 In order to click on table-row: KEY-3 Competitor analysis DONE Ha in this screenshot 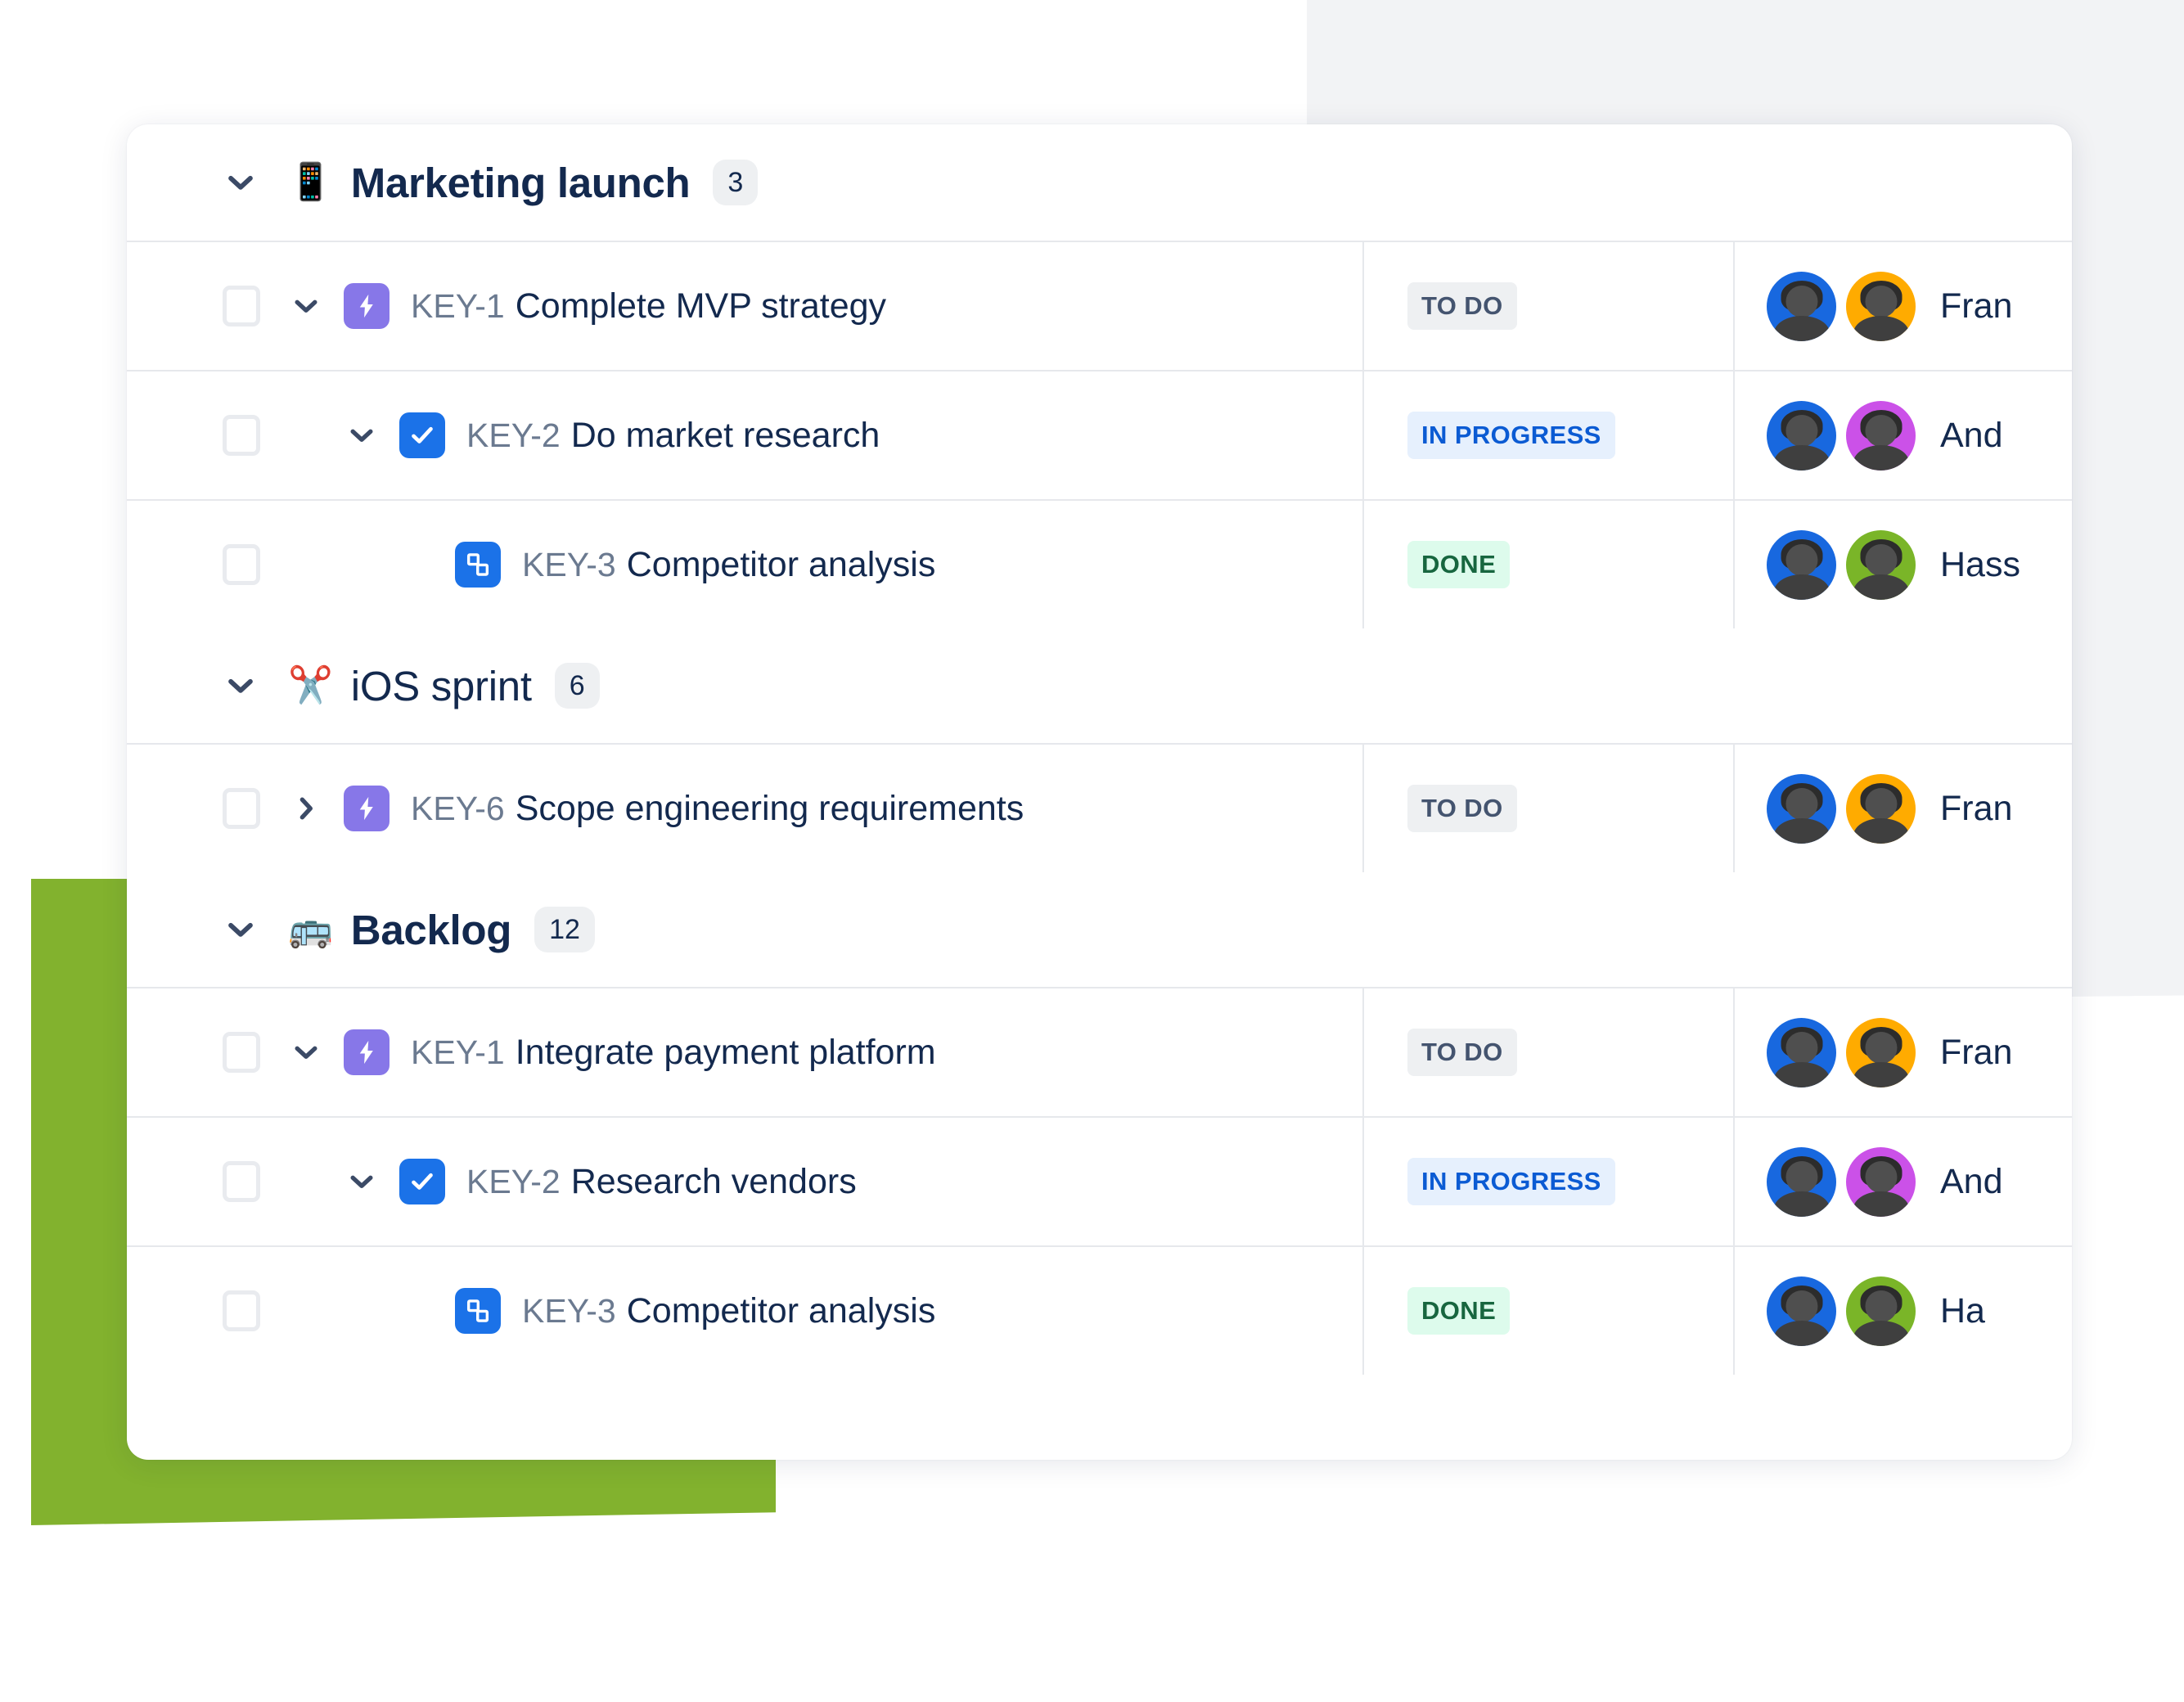, I will do `click(1099, 1310)`.